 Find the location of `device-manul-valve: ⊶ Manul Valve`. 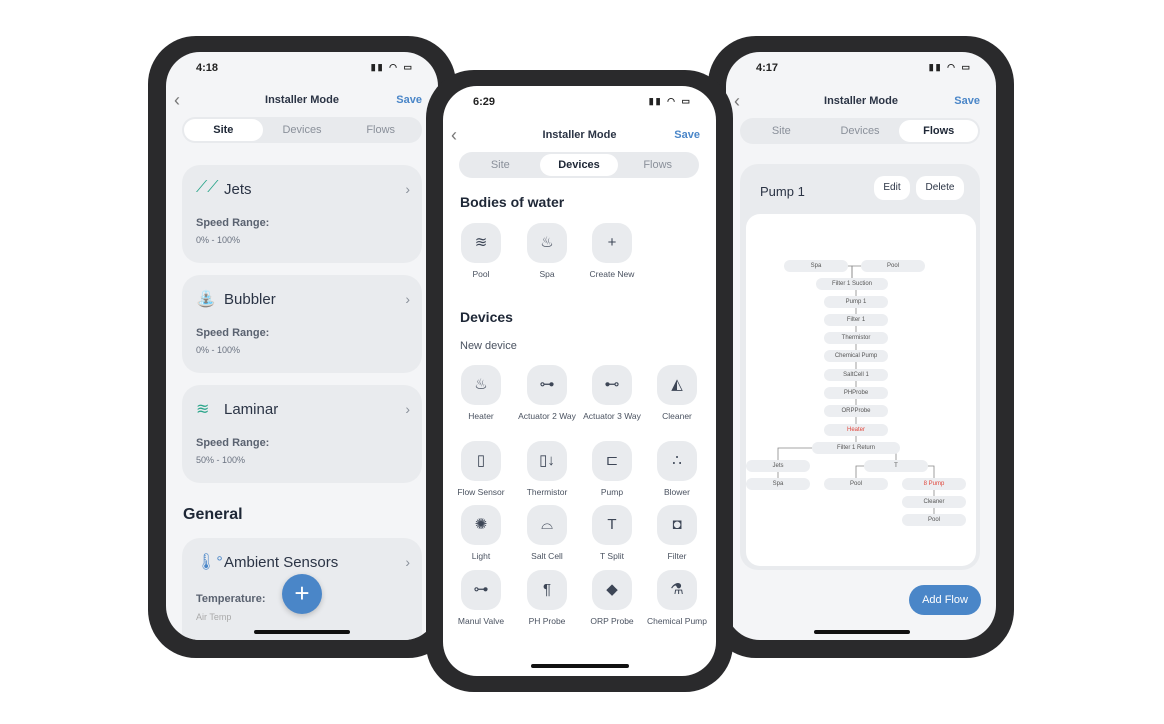

device-manul-valve: ⊶ Manul Valve is located at coordinates (481, 598).